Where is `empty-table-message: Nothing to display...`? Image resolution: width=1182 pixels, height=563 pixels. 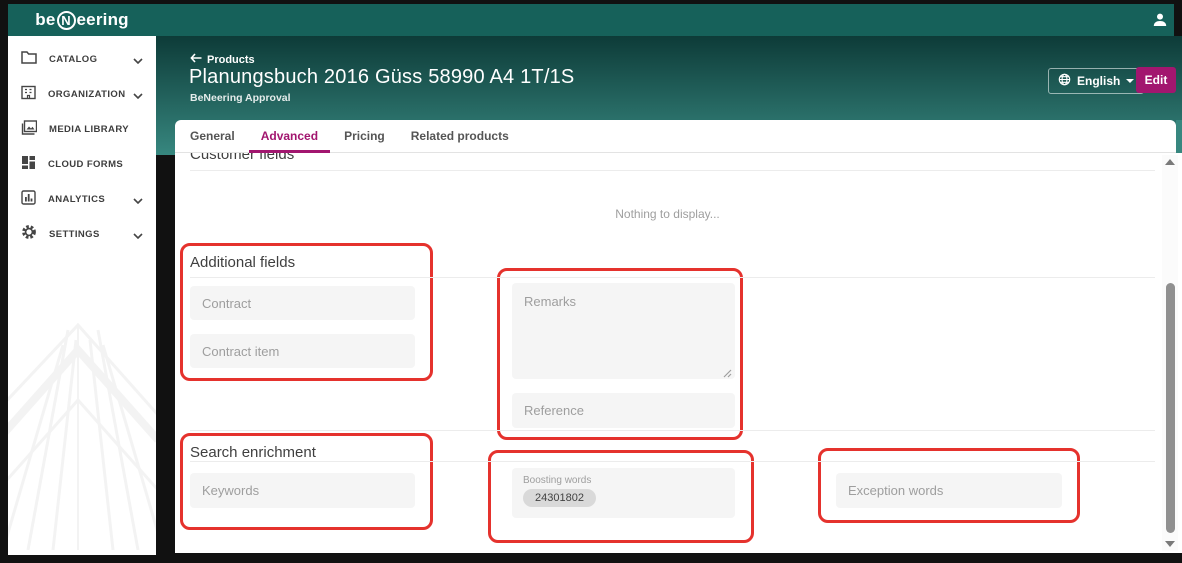
empty-table-message: Nothing to display... is located at coordinates (667, 214).